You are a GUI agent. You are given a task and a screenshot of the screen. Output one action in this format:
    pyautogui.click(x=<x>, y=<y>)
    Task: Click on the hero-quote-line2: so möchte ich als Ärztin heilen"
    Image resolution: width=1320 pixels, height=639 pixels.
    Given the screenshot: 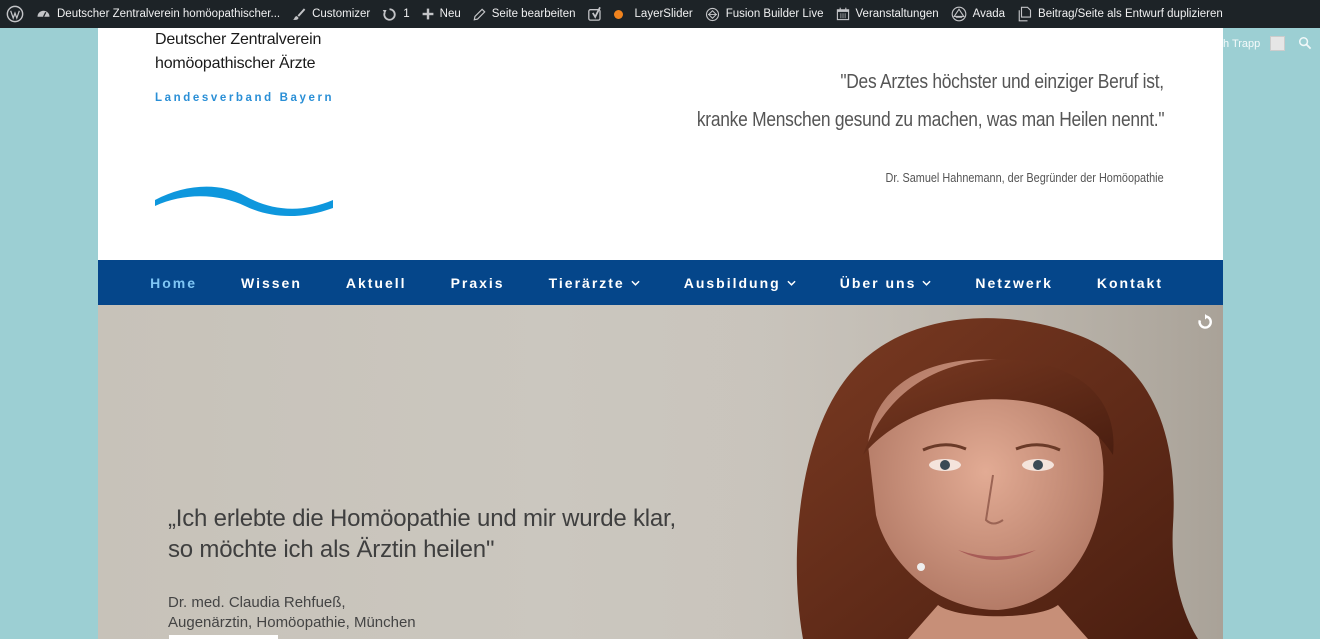 What is the action you would take?
    pyautogui.click(x=331, y=549)
    